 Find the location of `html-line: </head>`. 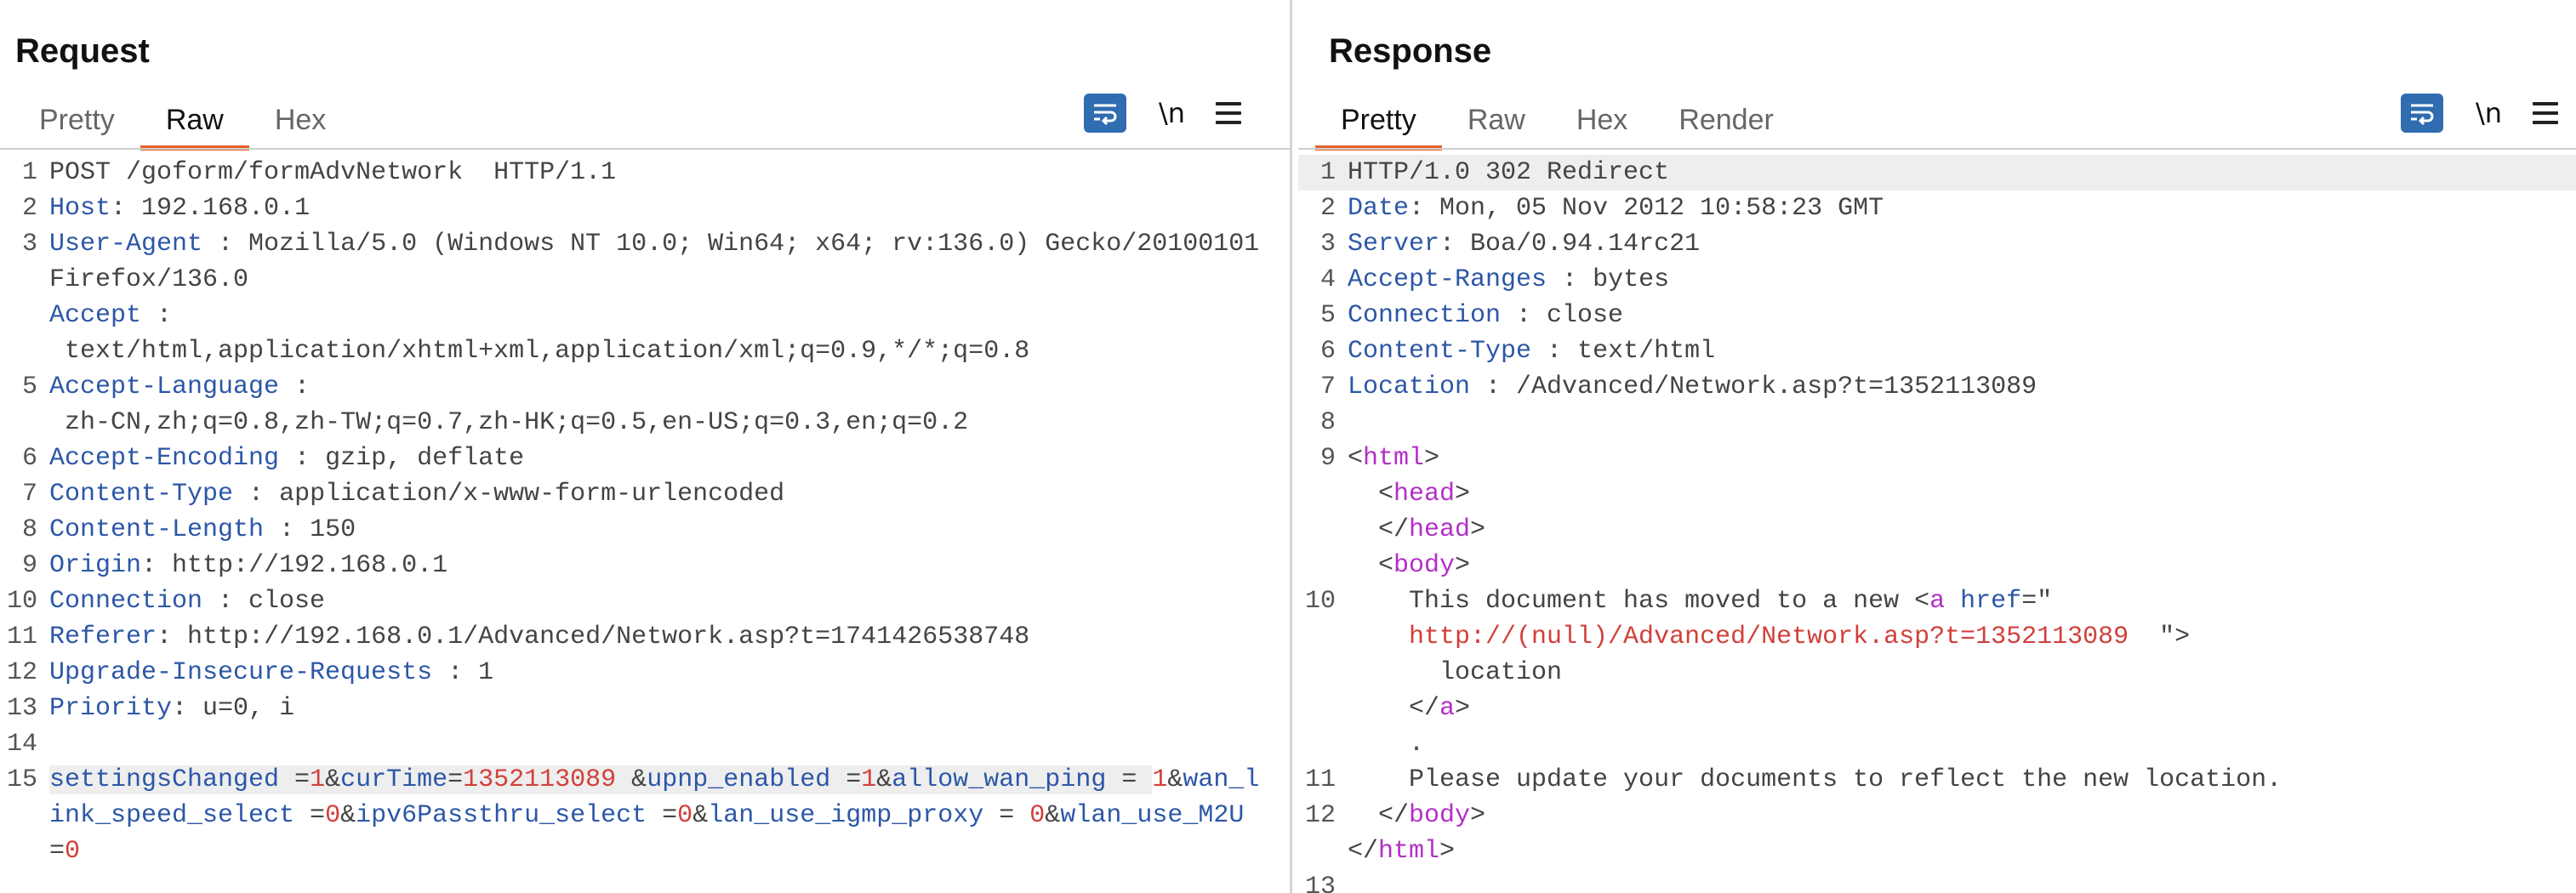

html-line: </head> is located at coordinates (1417, 529).